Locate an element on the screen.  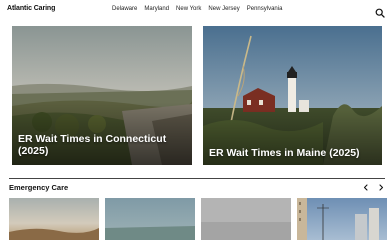
chevron-right-icon is located at coordinates (381, 187).